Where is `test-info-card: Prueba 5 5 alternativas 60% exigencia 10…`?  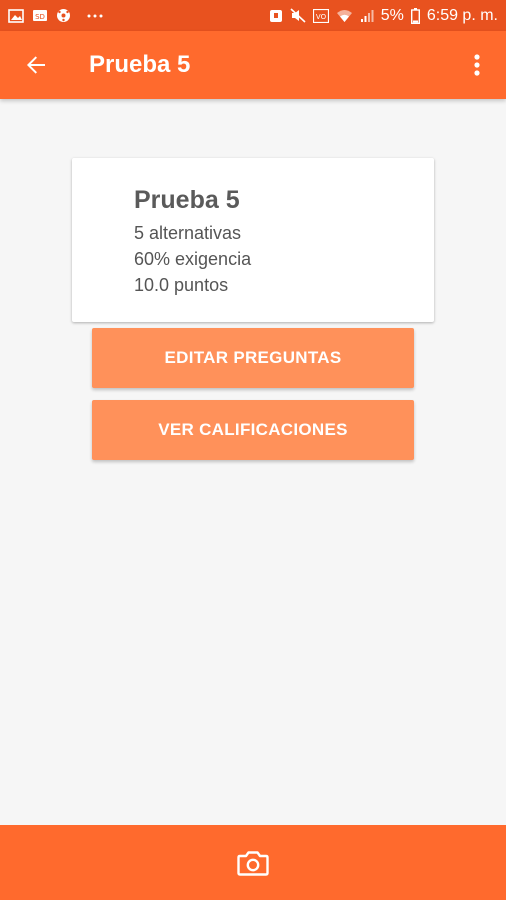 test-info-card: Prueba 5 5 alternativas 60% exigencia 10… is located at coordinates (253, 240).